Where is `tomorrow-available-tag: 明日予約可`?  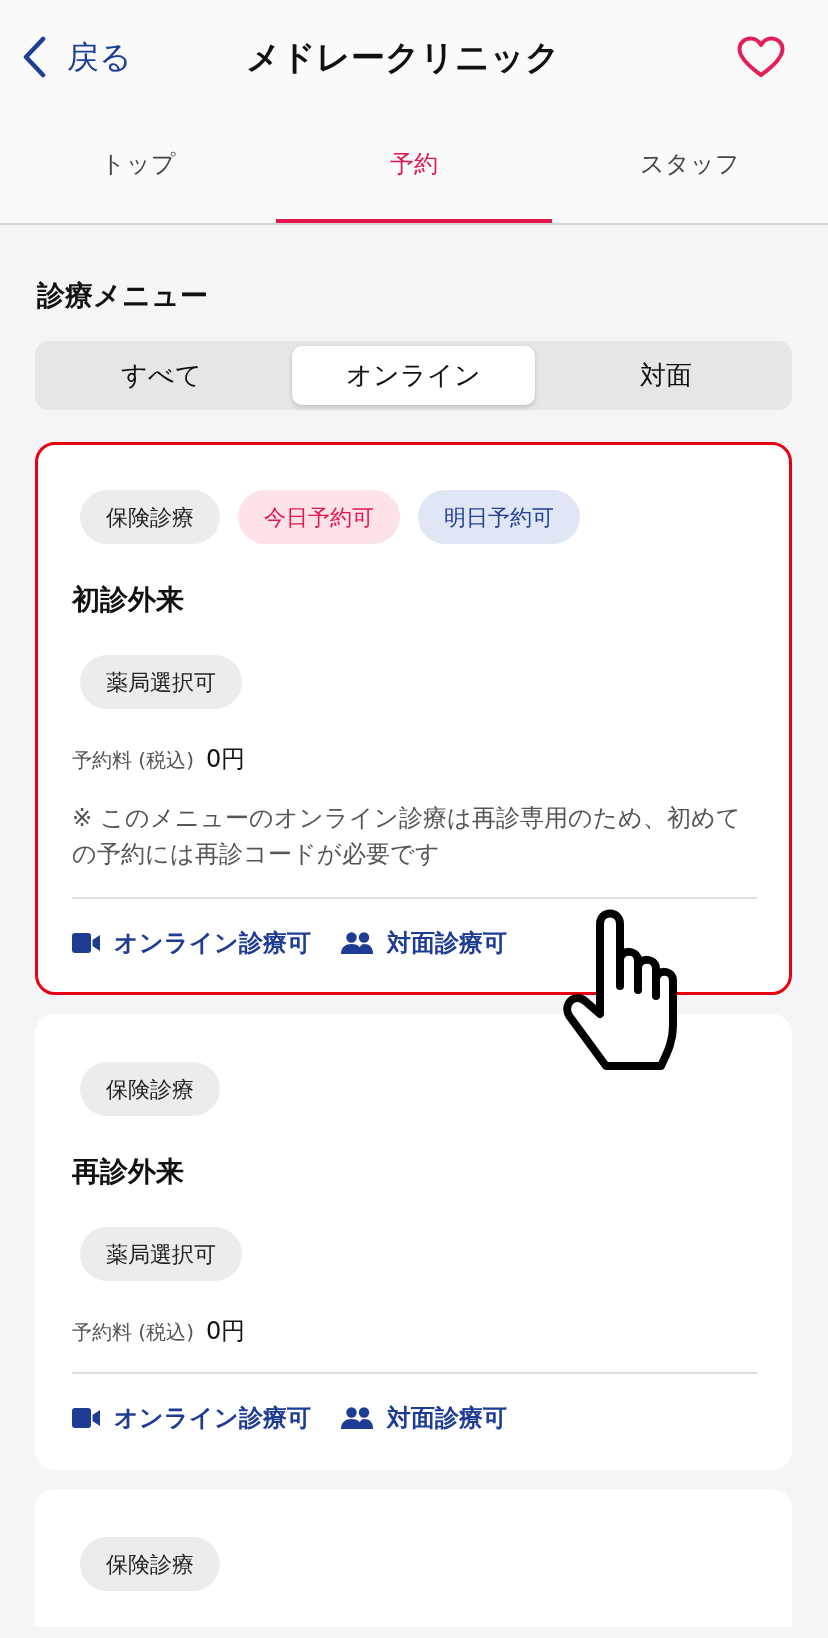 tomorrow-available-tag: 明日予約可 is located at coordinates (499, 517).